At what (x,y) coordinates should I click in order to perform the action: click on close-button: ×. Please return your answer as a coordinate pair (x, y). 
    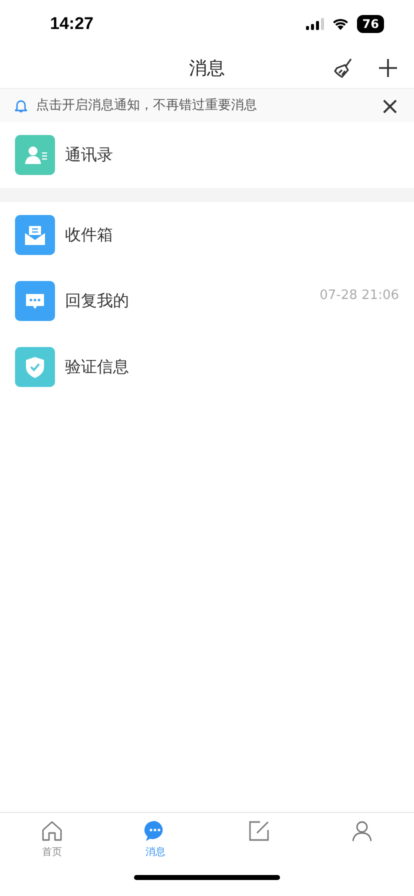
    Looking at the image, I should click on (390, 106).